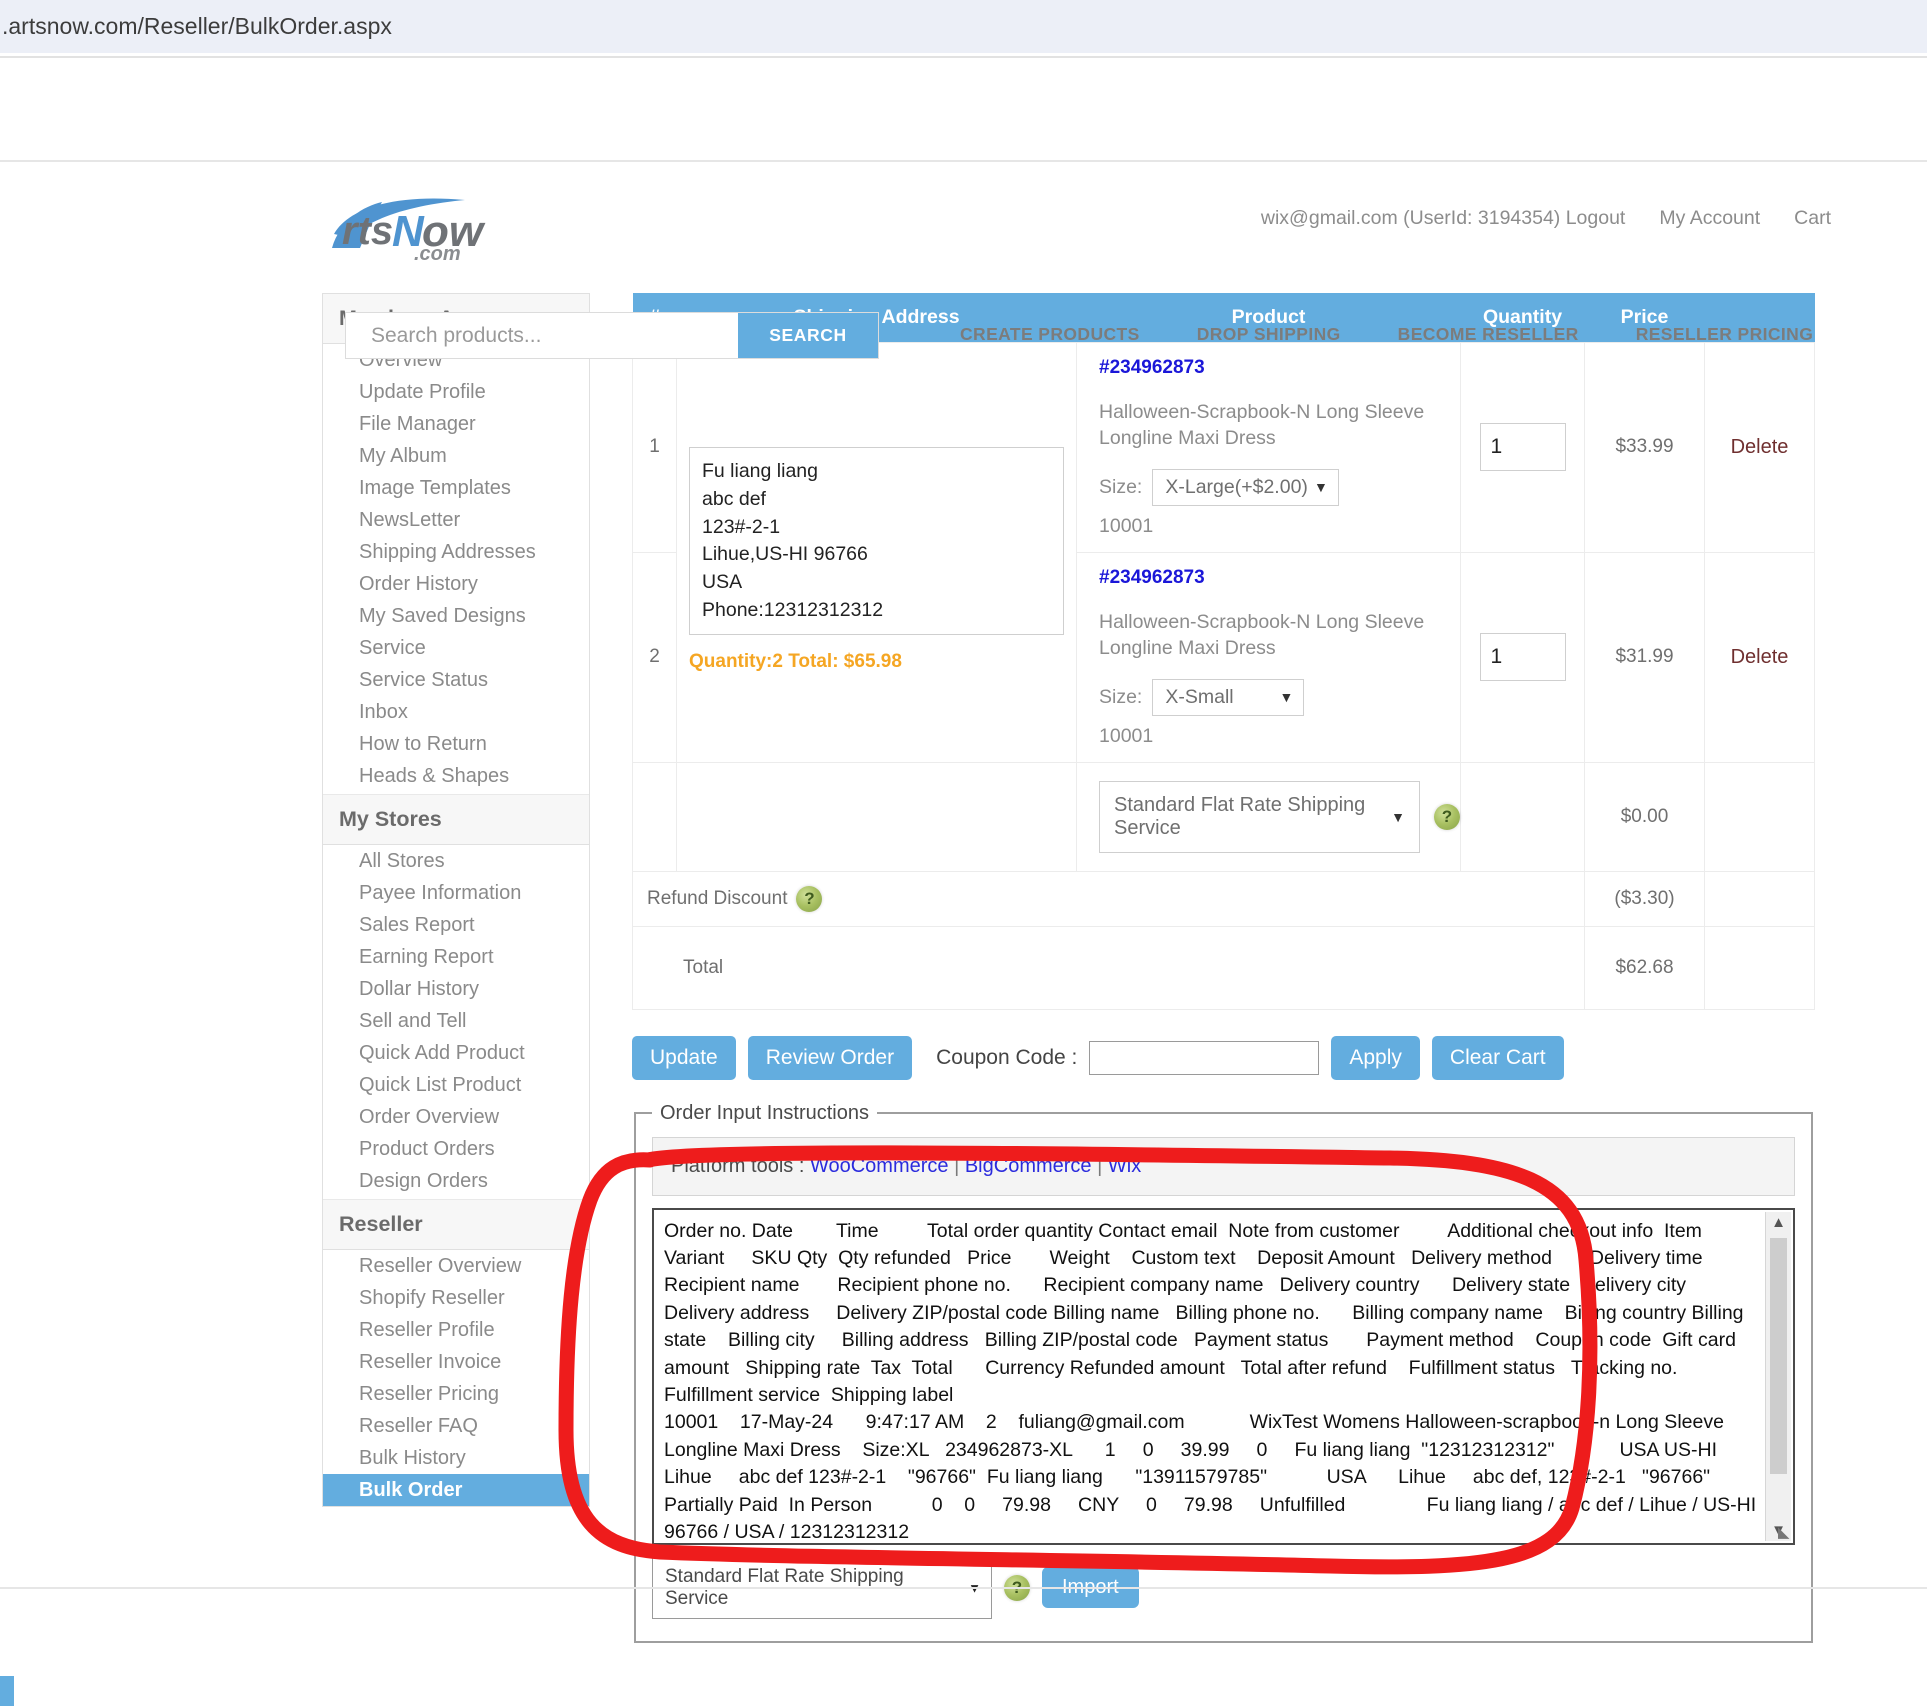  What do you see at coordinates (1497, 1057) in the screenshot?
I see `clear-cart-button: Clear Cart` at bounding box center [1497, 1057].